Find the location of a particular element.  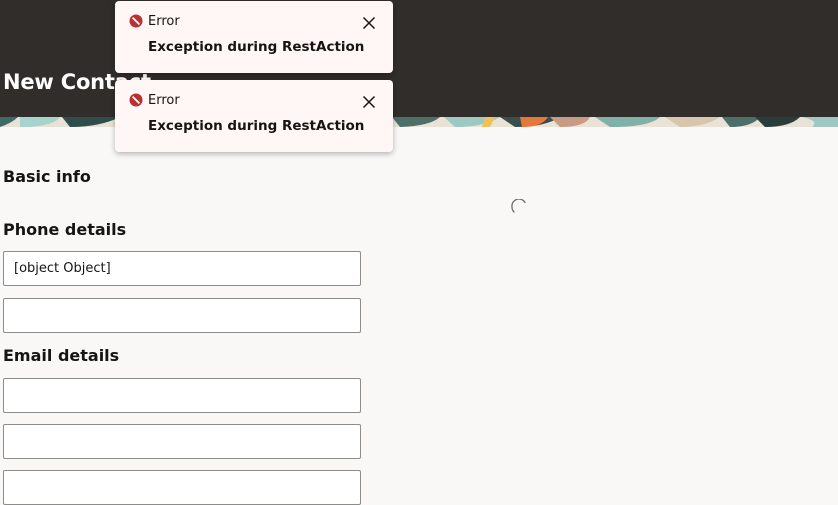

section-heading-email-details: Email details is located at coordinates (61, 355).